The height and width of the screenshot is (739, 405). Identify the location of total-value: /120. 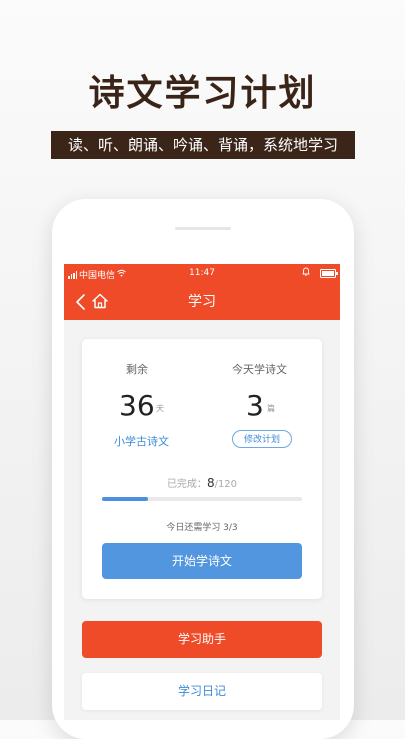
(226, 484).